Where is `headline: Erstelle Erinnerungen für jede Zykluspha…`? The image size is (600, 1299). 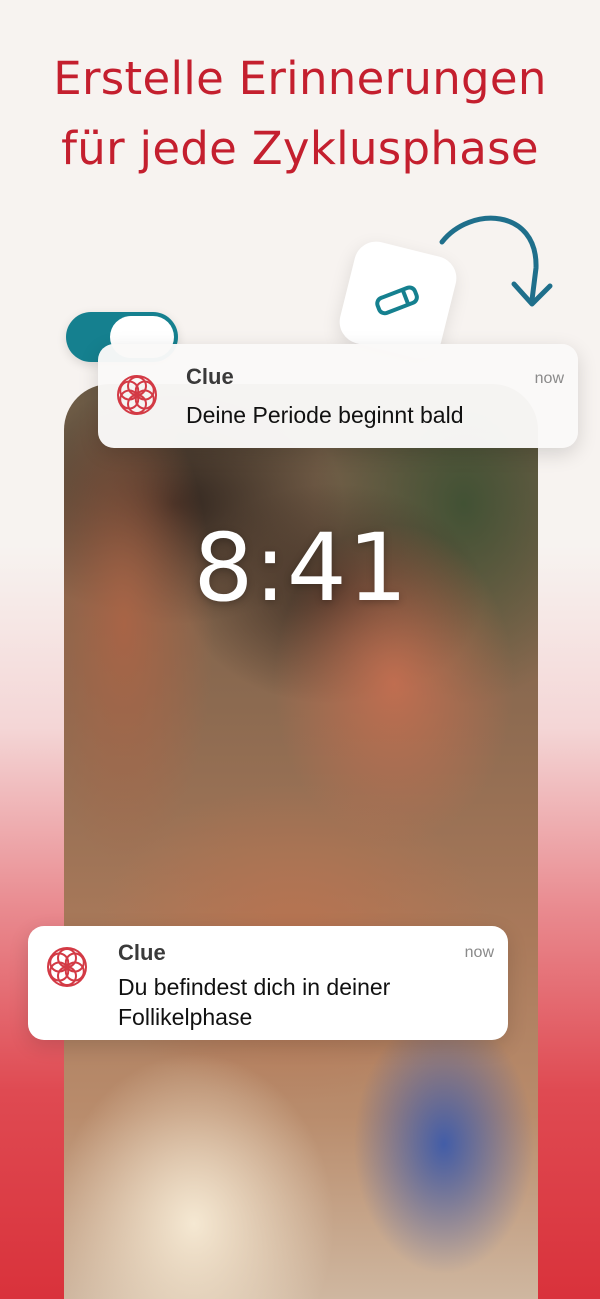 headline: Erstelle Erinnerungen für jede Zykluspha… is located at coordinates (300, 114).